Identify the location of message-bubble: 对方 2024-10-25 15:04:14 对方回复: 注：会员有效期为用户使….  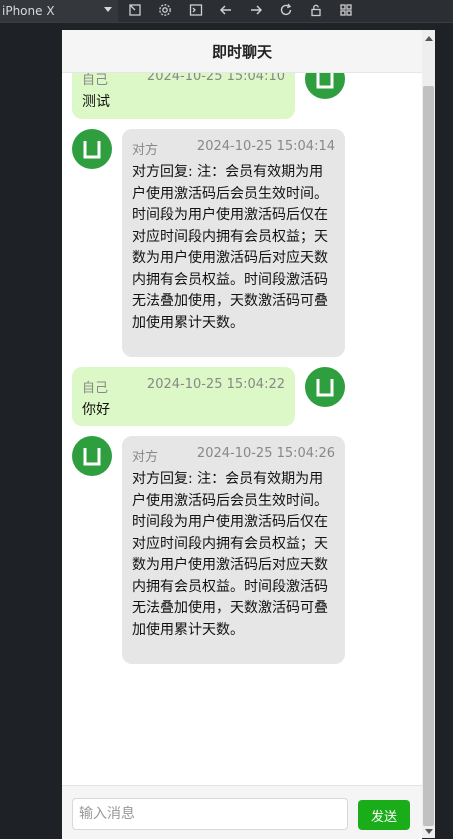
(233, 243).